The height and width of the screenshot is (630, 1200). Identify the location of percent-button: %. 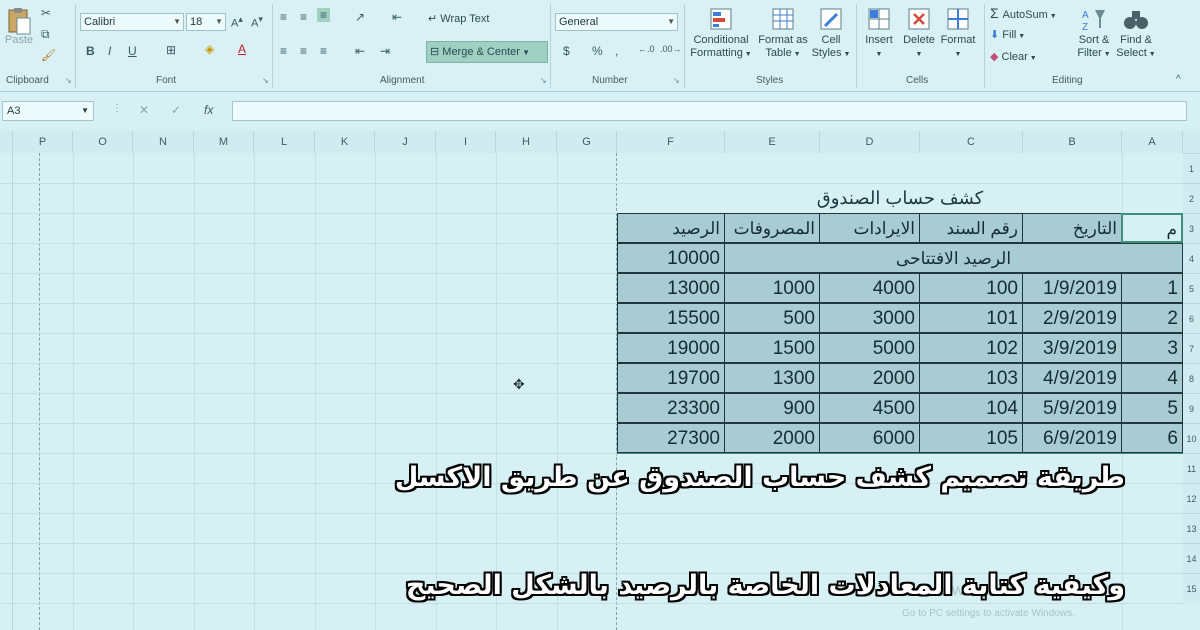
(597, 51).